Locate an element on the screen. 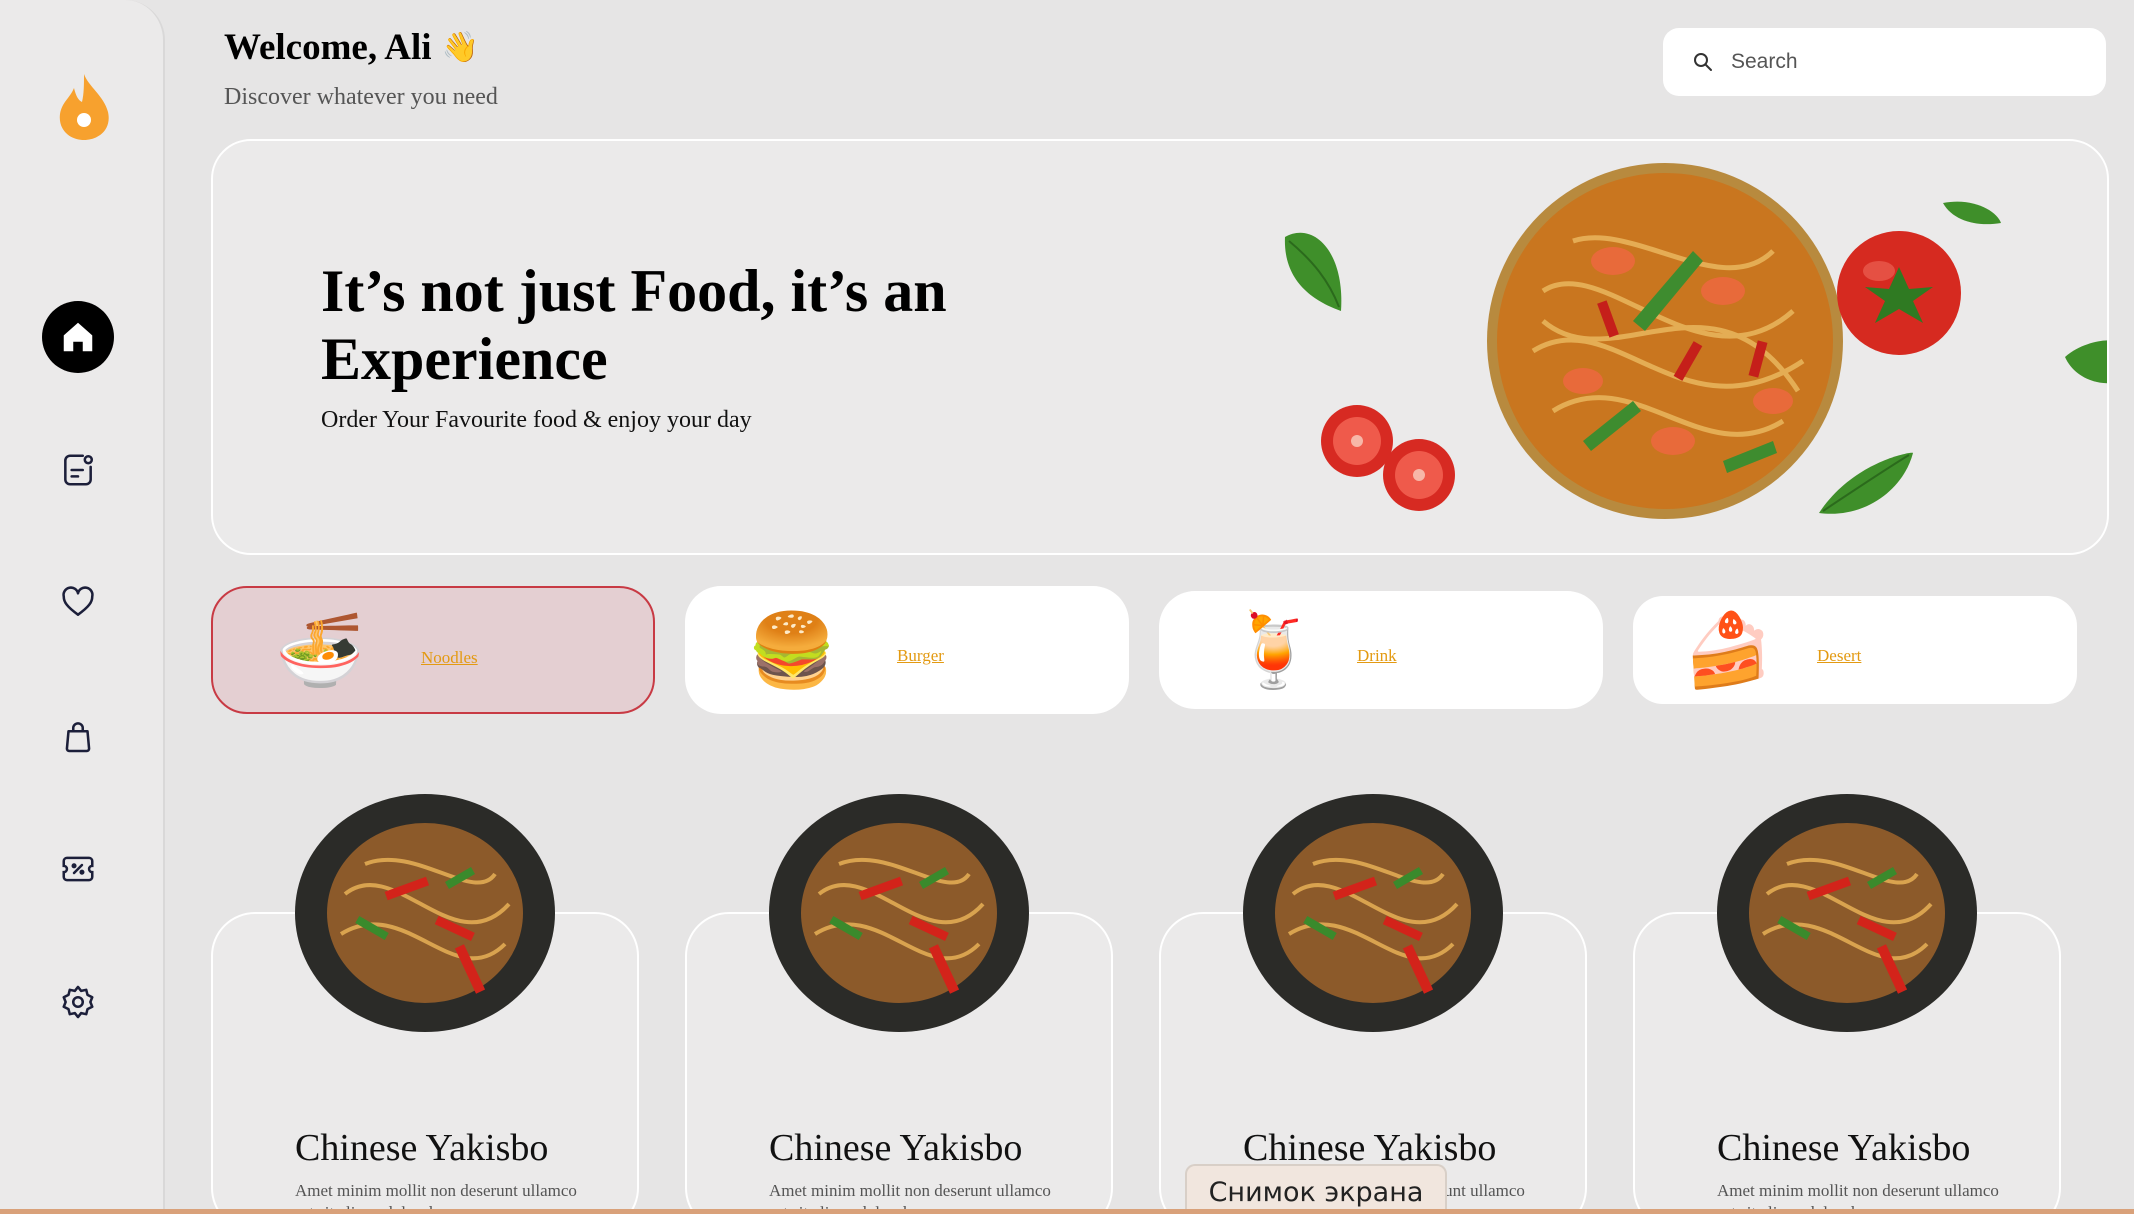 Image resolution: width=2134 pixels, height=1214 pixels. category-noodles: 🍜 Noodles is located at coordinates (433, 650).